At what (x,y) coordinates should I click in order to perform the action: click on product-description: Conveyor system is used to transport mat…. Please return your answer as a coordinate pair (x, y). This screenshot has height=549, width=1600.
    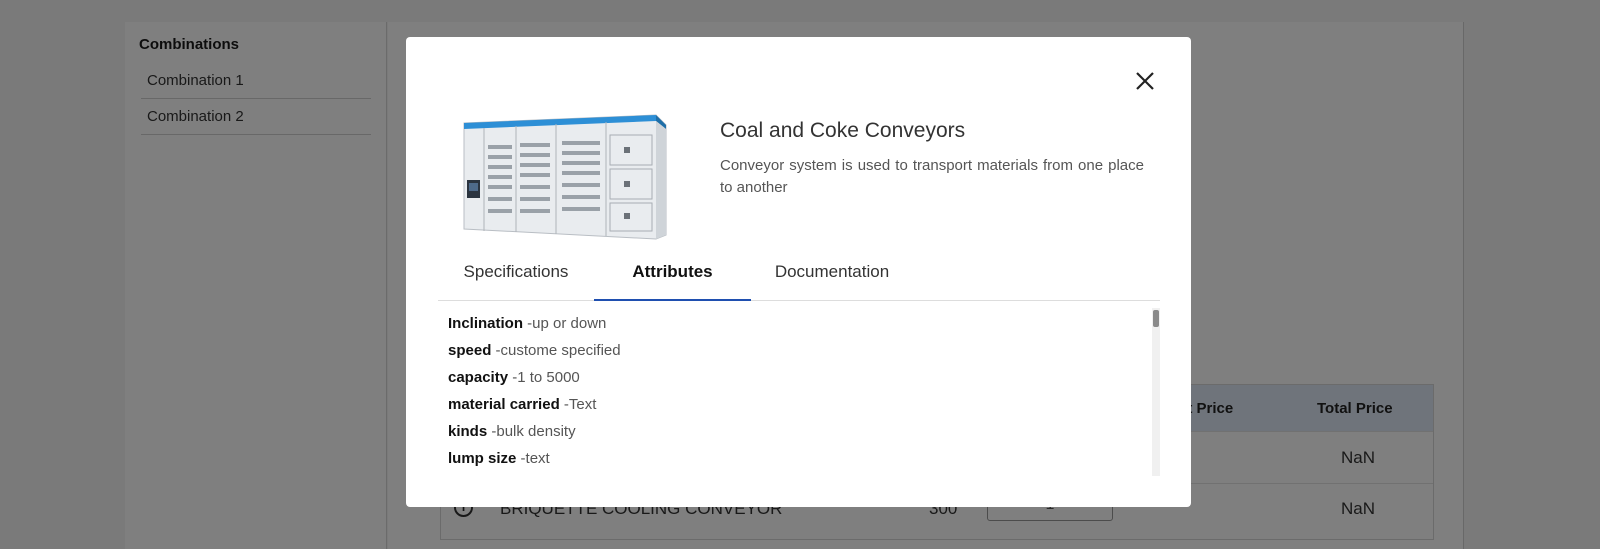
    Looking at the image, I should click on (932, 176).